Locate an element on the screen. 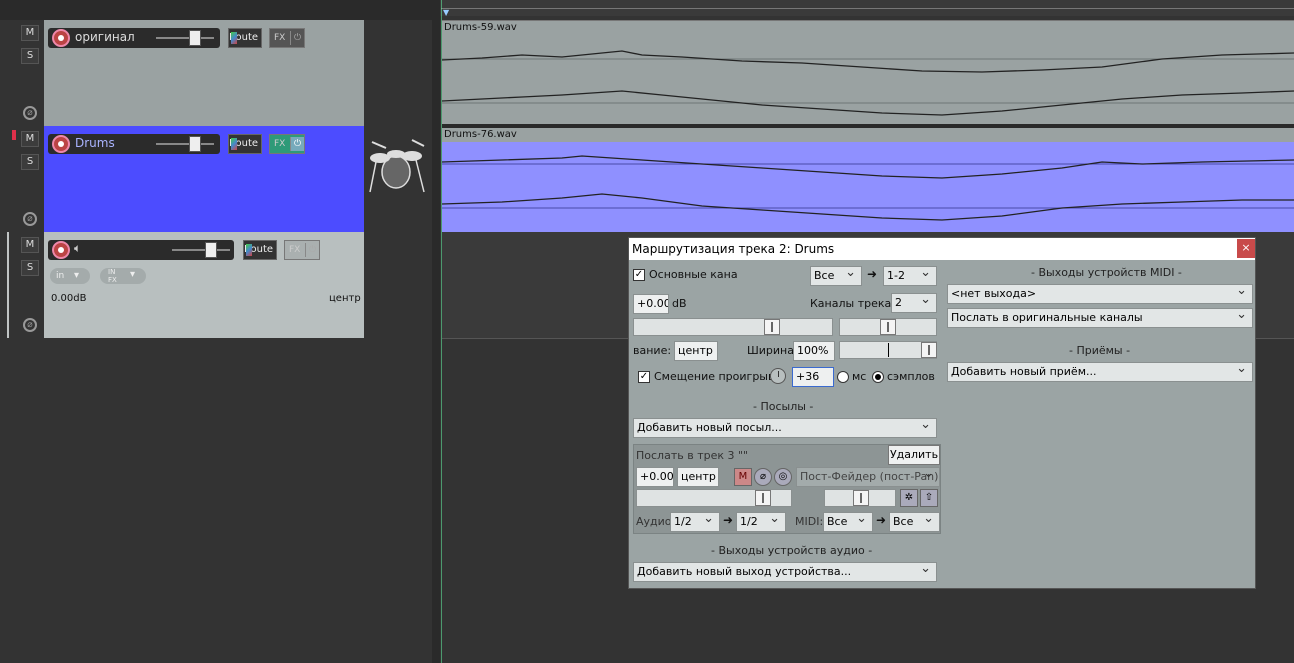 This screenshot has width=1294, height=663. send-pan-thumb is located at coordinates (861, 498).